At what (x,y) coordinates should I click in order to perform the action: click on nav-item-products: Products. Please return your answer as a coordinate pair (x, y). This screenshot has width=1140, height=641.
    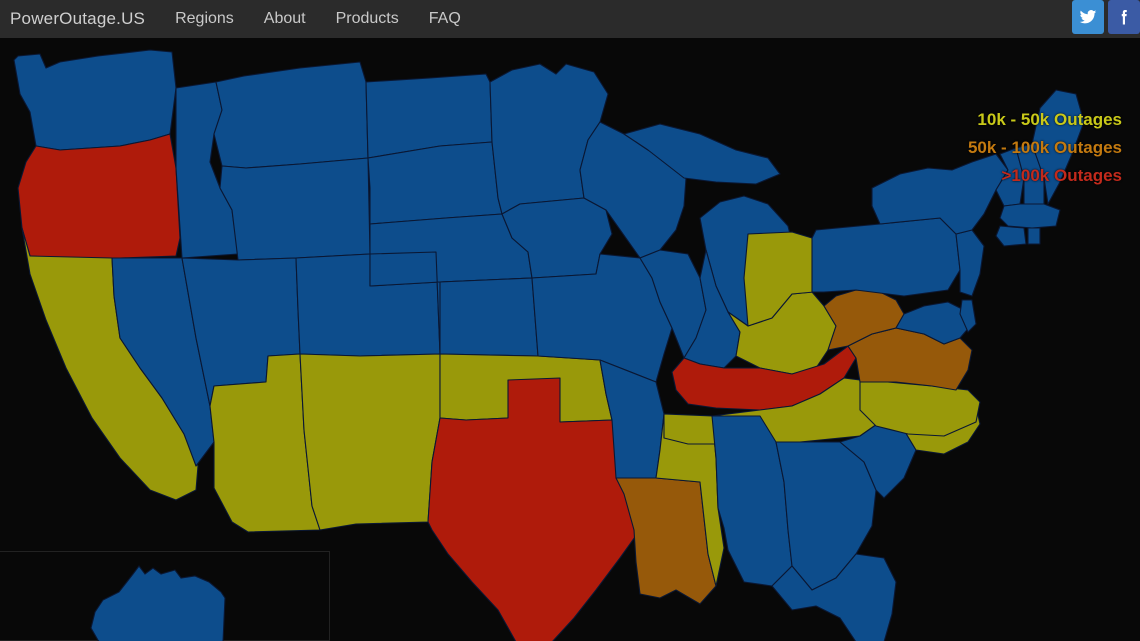
    Looking at the image, I should click on (367, 19).